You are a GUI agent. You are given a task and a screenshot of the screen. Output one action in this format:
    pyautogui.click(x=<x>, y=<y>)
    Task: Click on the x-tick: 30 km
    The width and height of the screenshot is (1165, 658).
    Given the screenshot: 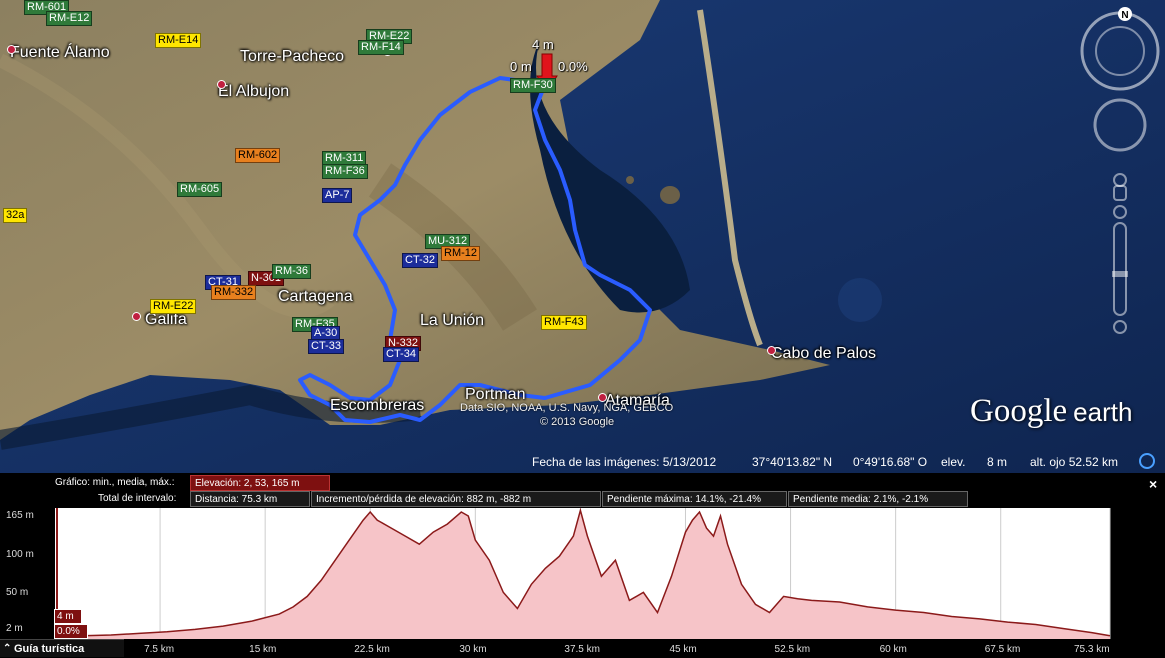 What is the action you would take?
    pyautogui.click(x=473, y=649)
    